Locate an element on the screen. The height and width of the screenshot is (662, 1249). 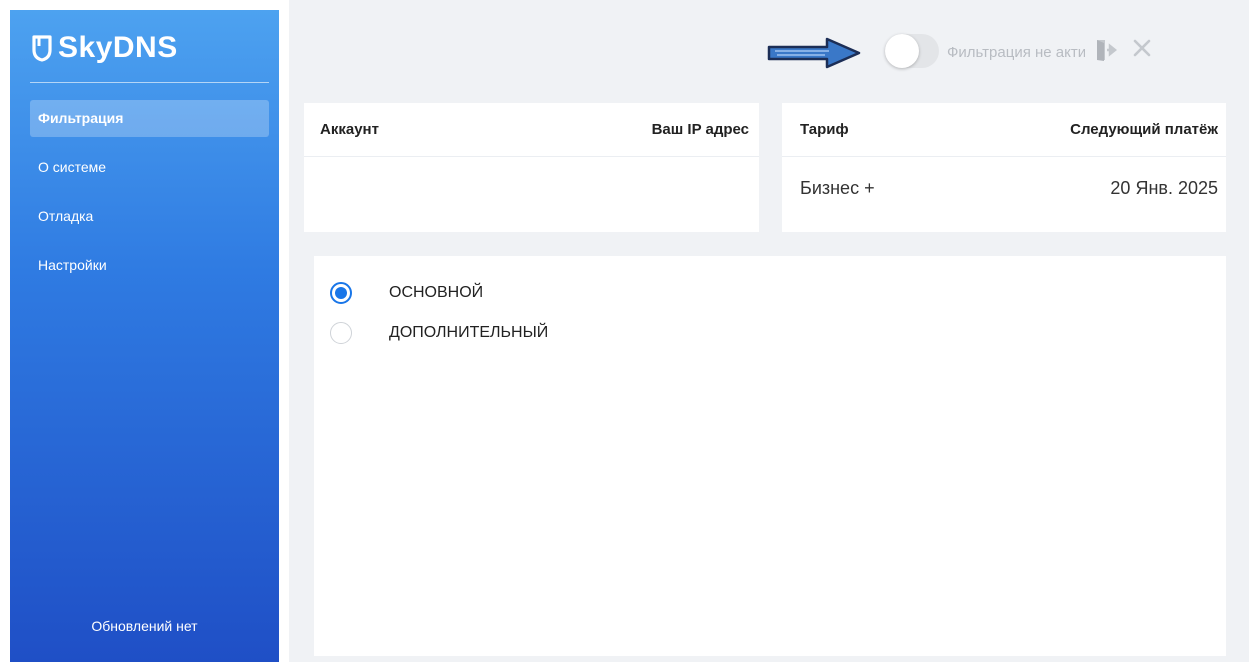
sidebar-item-label: Отладка is located at coordinates (66, 216).